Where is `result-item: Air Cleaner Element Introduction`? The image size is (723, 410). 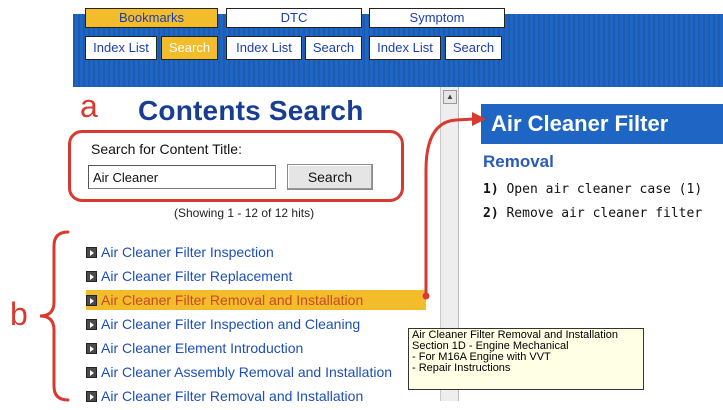
result-item: Air Cleaner Element Introduction is located at coordinates (258, 348).